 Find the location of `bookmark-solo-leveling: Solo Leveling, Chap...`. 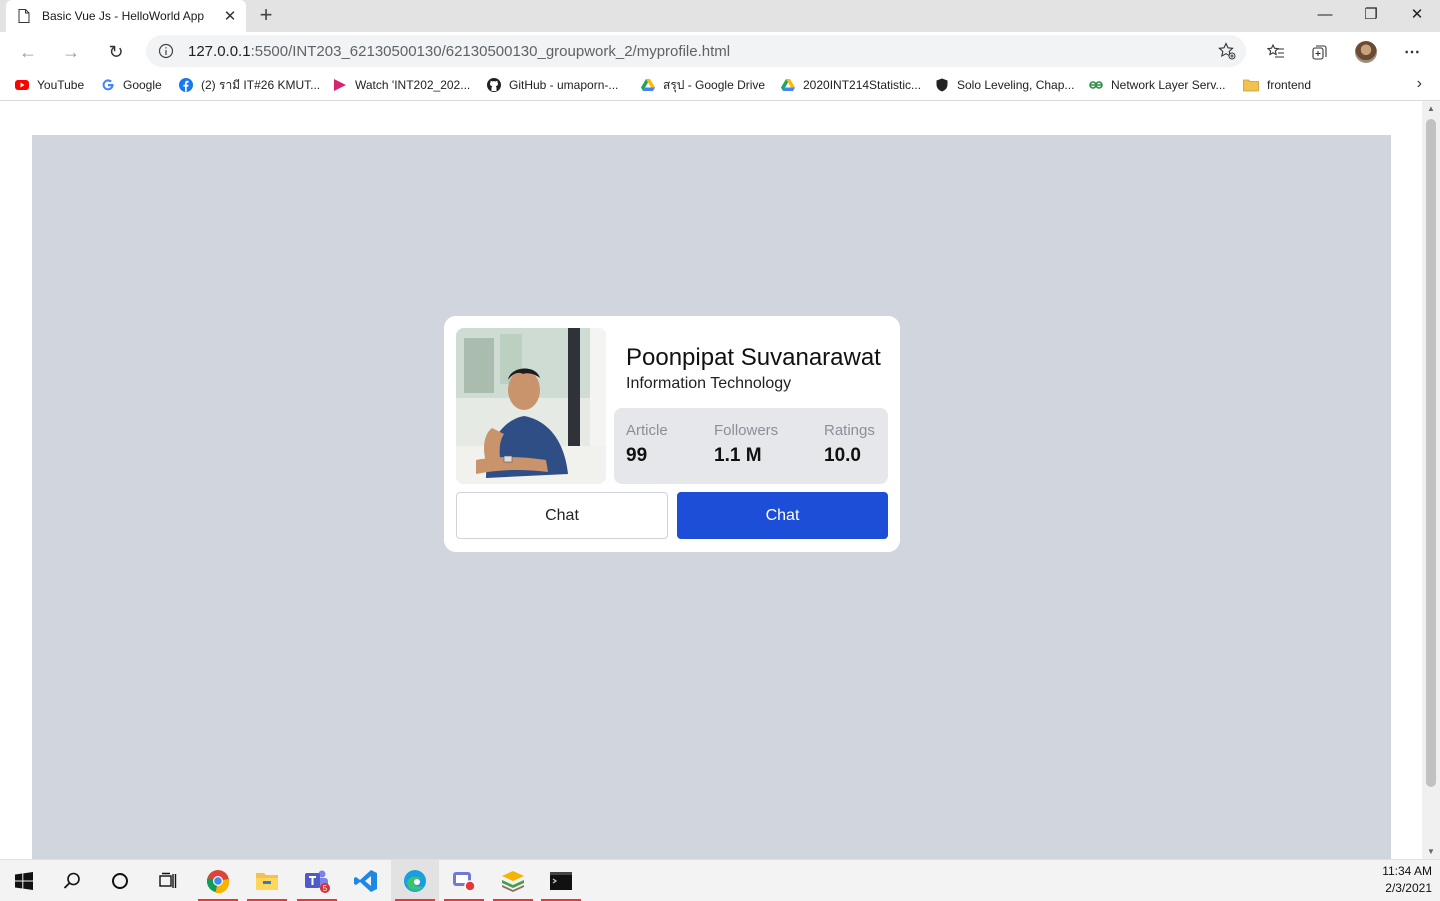

bookmark-solo-leveling: Solo Leveling, Chap... is located at coordinates (1004, 85).